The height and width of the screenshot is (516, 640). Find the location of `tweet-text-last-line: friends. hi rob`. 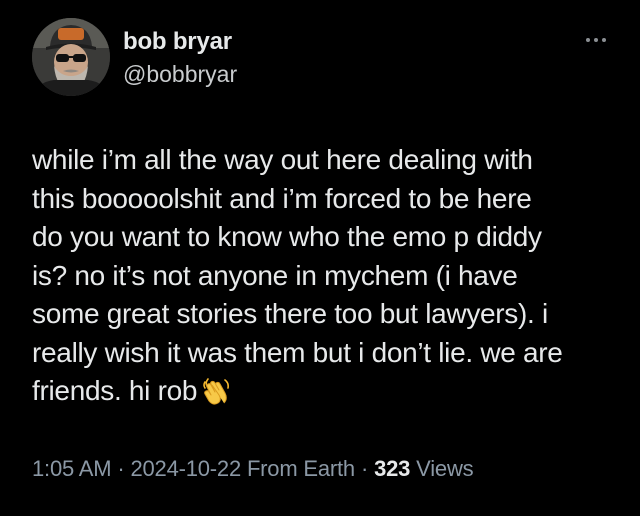

tweet-text-last-line: friends. hi rob is located at coordinates (327, 391).